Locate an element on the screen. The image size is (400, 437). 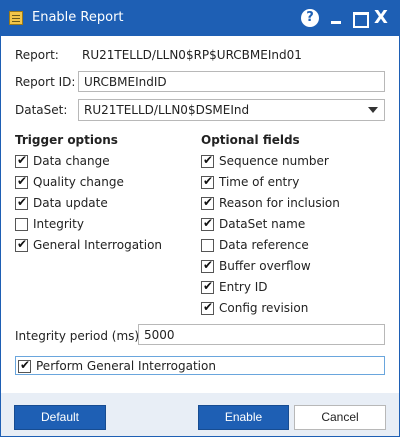
optional-field-row: Config revision is located at coordinates (254, 308).